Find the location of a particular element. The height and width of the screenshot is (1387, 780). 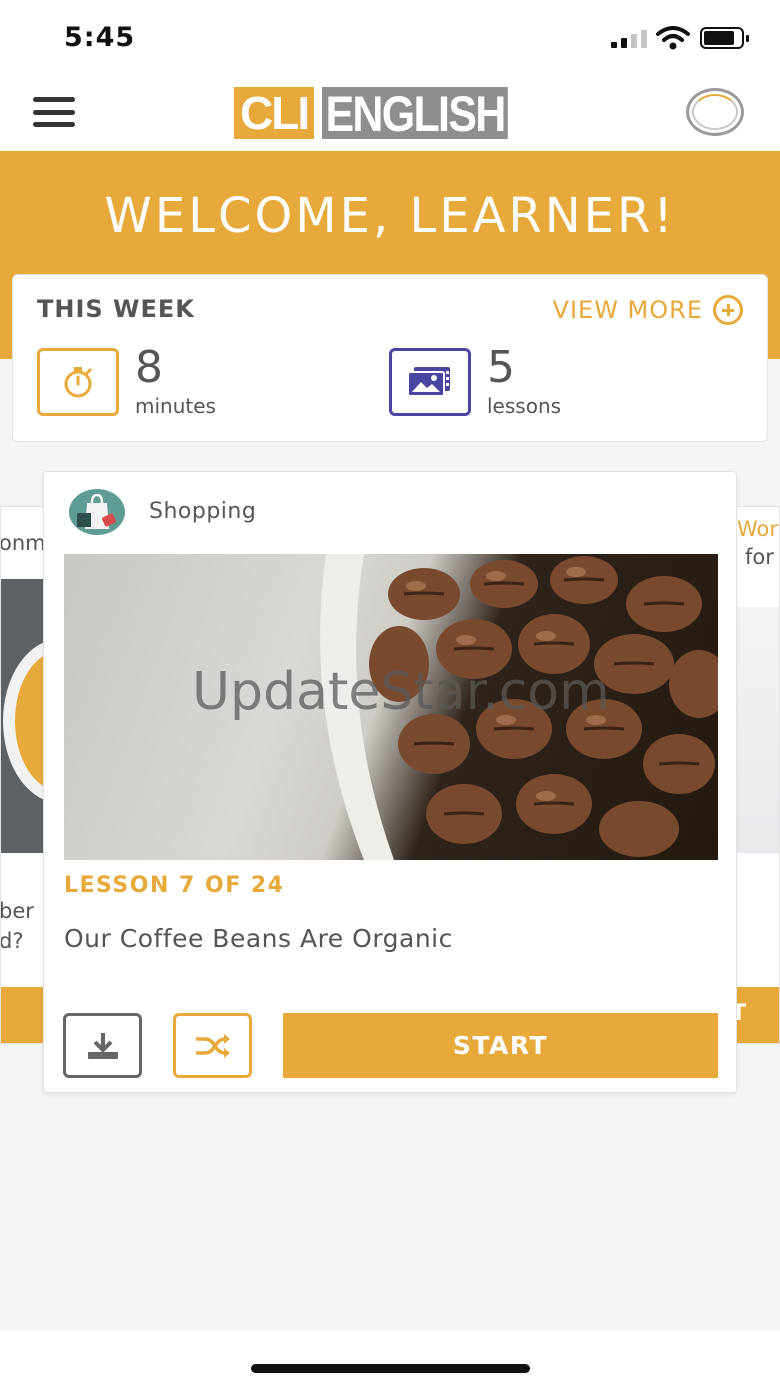

image-lesson-icon is located at coordinates (430, 382).